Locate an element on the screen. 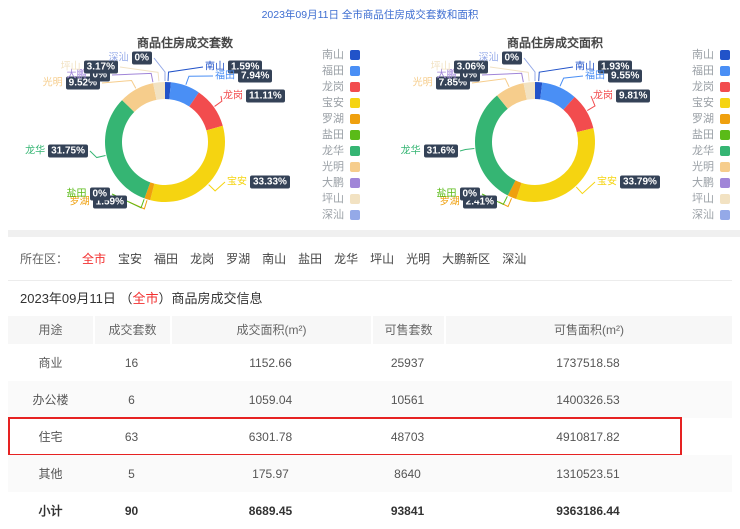 The height and width of the screenshot is (529, 740). filter-option-龙华: 龙华 is located at coordinates (346, 259).